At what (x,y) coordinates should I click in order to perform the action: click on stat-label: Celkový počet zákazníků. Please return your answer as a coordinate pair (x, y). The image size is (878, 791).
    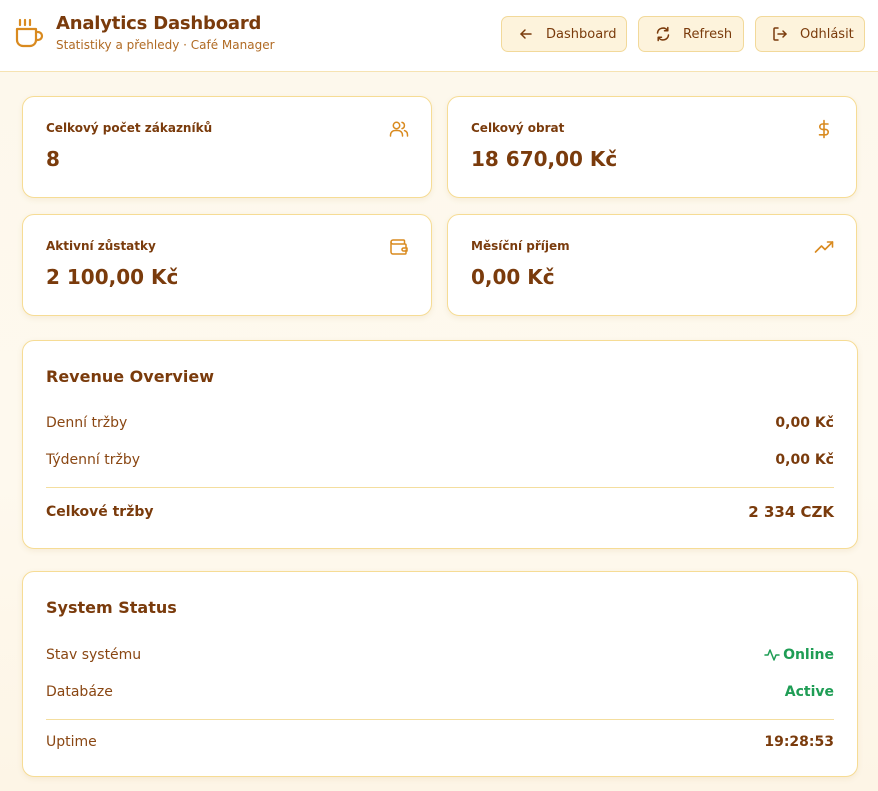
    Looking at the image, I should click on (129, 128).